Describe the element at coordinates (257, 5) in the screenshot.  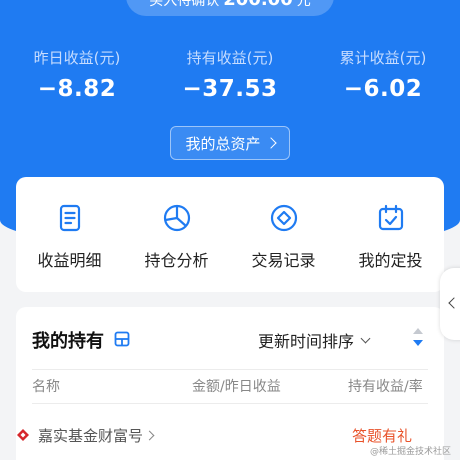
I see `pending-amount: 200.00` at that location.